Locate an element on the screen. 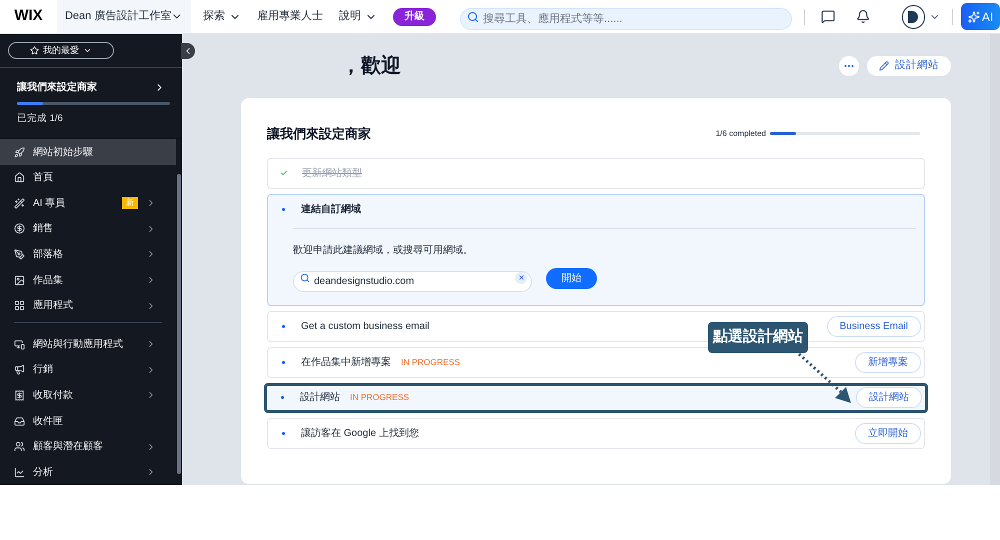 This screenshot has width=1000, height=540. avatar is located at coordinates (913, 16).